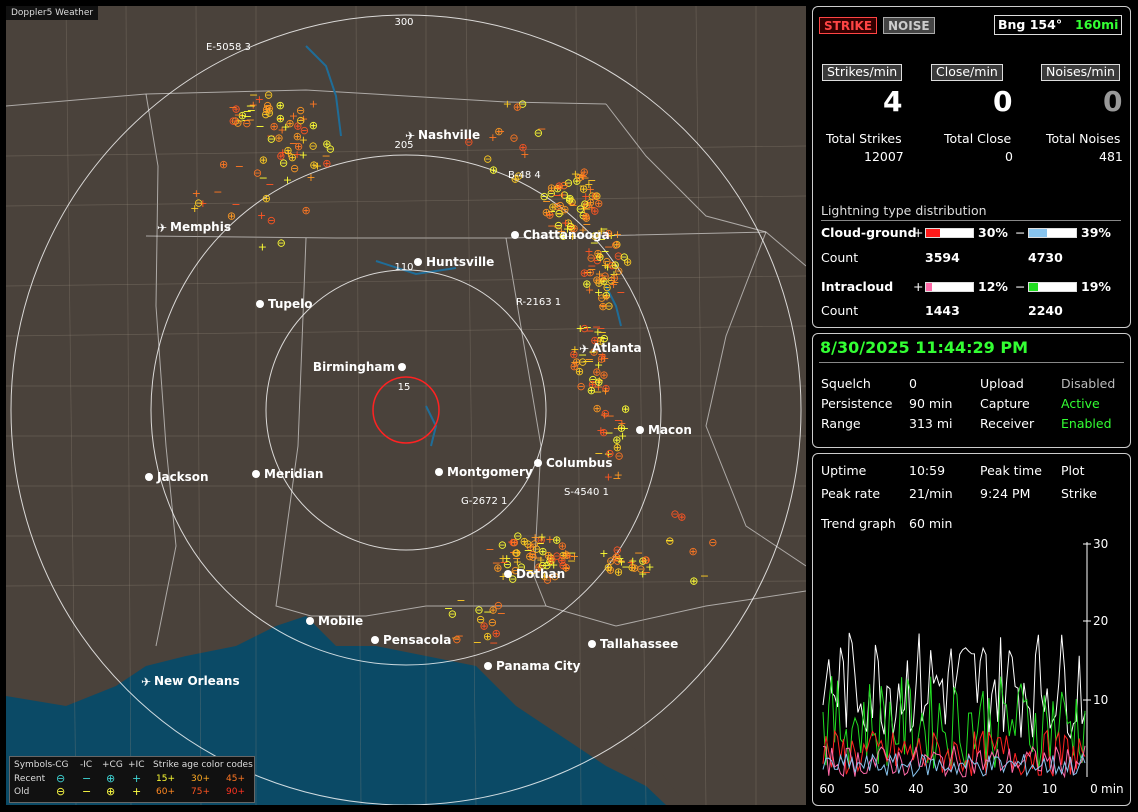 The width and height of the screenshot is (1138, 812). What do you see at coordinates (592, 644) in the screenshot?
I see `tallahassee-marker` at bounding box center [592, 644].